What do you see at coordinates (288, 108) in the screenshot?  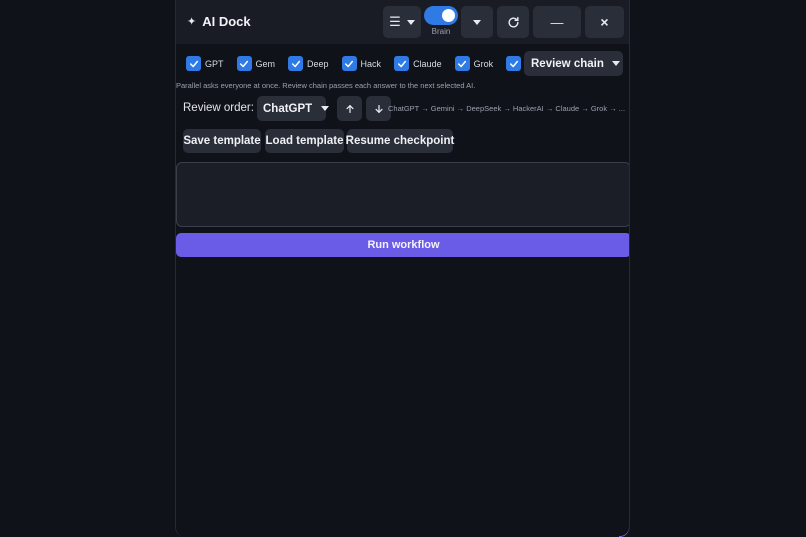 I see `review-order-value: ChatGPT` at bounding box center [288, 108].